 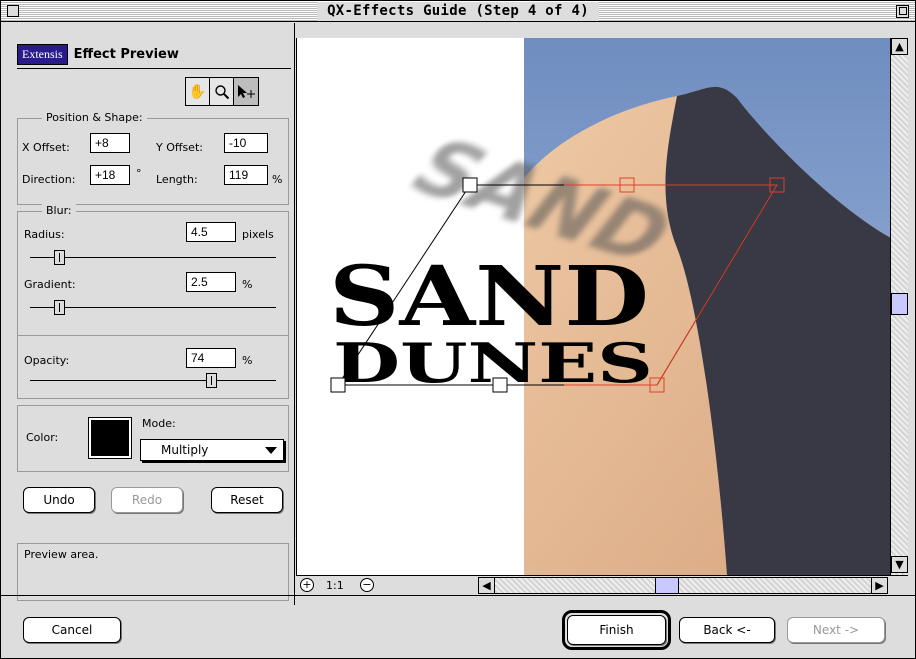 I want to click on extensis-logo: Extensis, so click(x=42, y=54).